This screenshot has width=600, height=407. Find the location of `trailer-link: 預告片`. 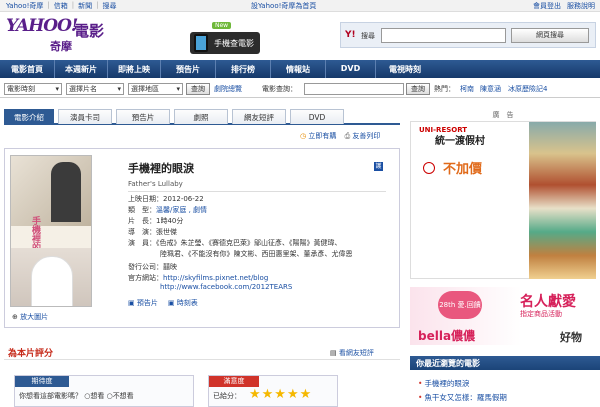

trailer-link: 預告片 is located at coordinates (147, 303).